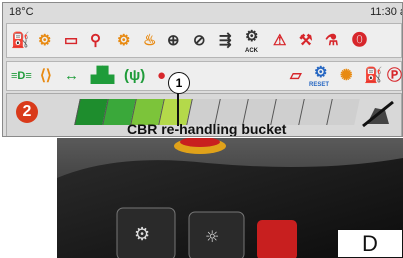 The image size is (403, 258). I want to click on parking-brake-icon: ⊕, so click(173, 40).